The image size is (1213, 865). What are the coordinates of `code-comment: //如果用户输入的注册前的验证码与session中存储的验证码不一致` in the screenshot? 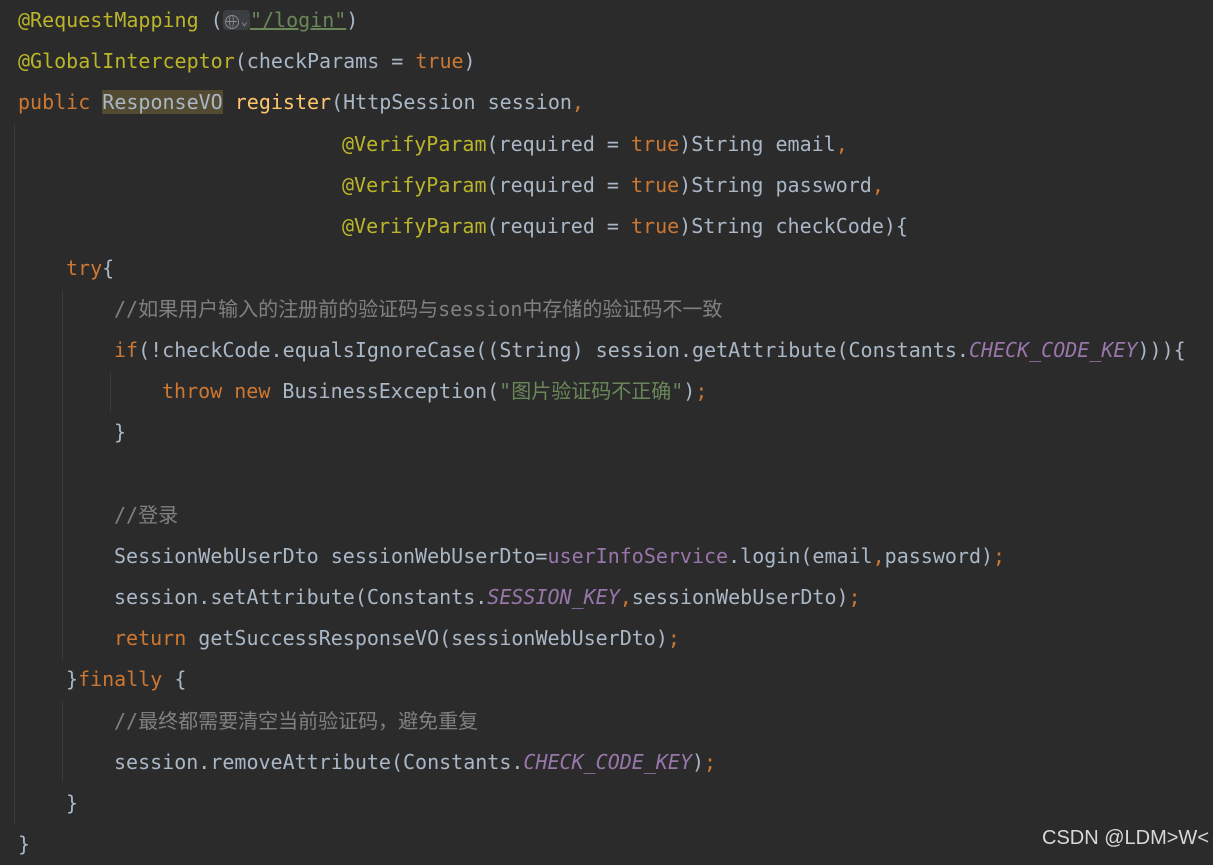 It's located at (418, 309).